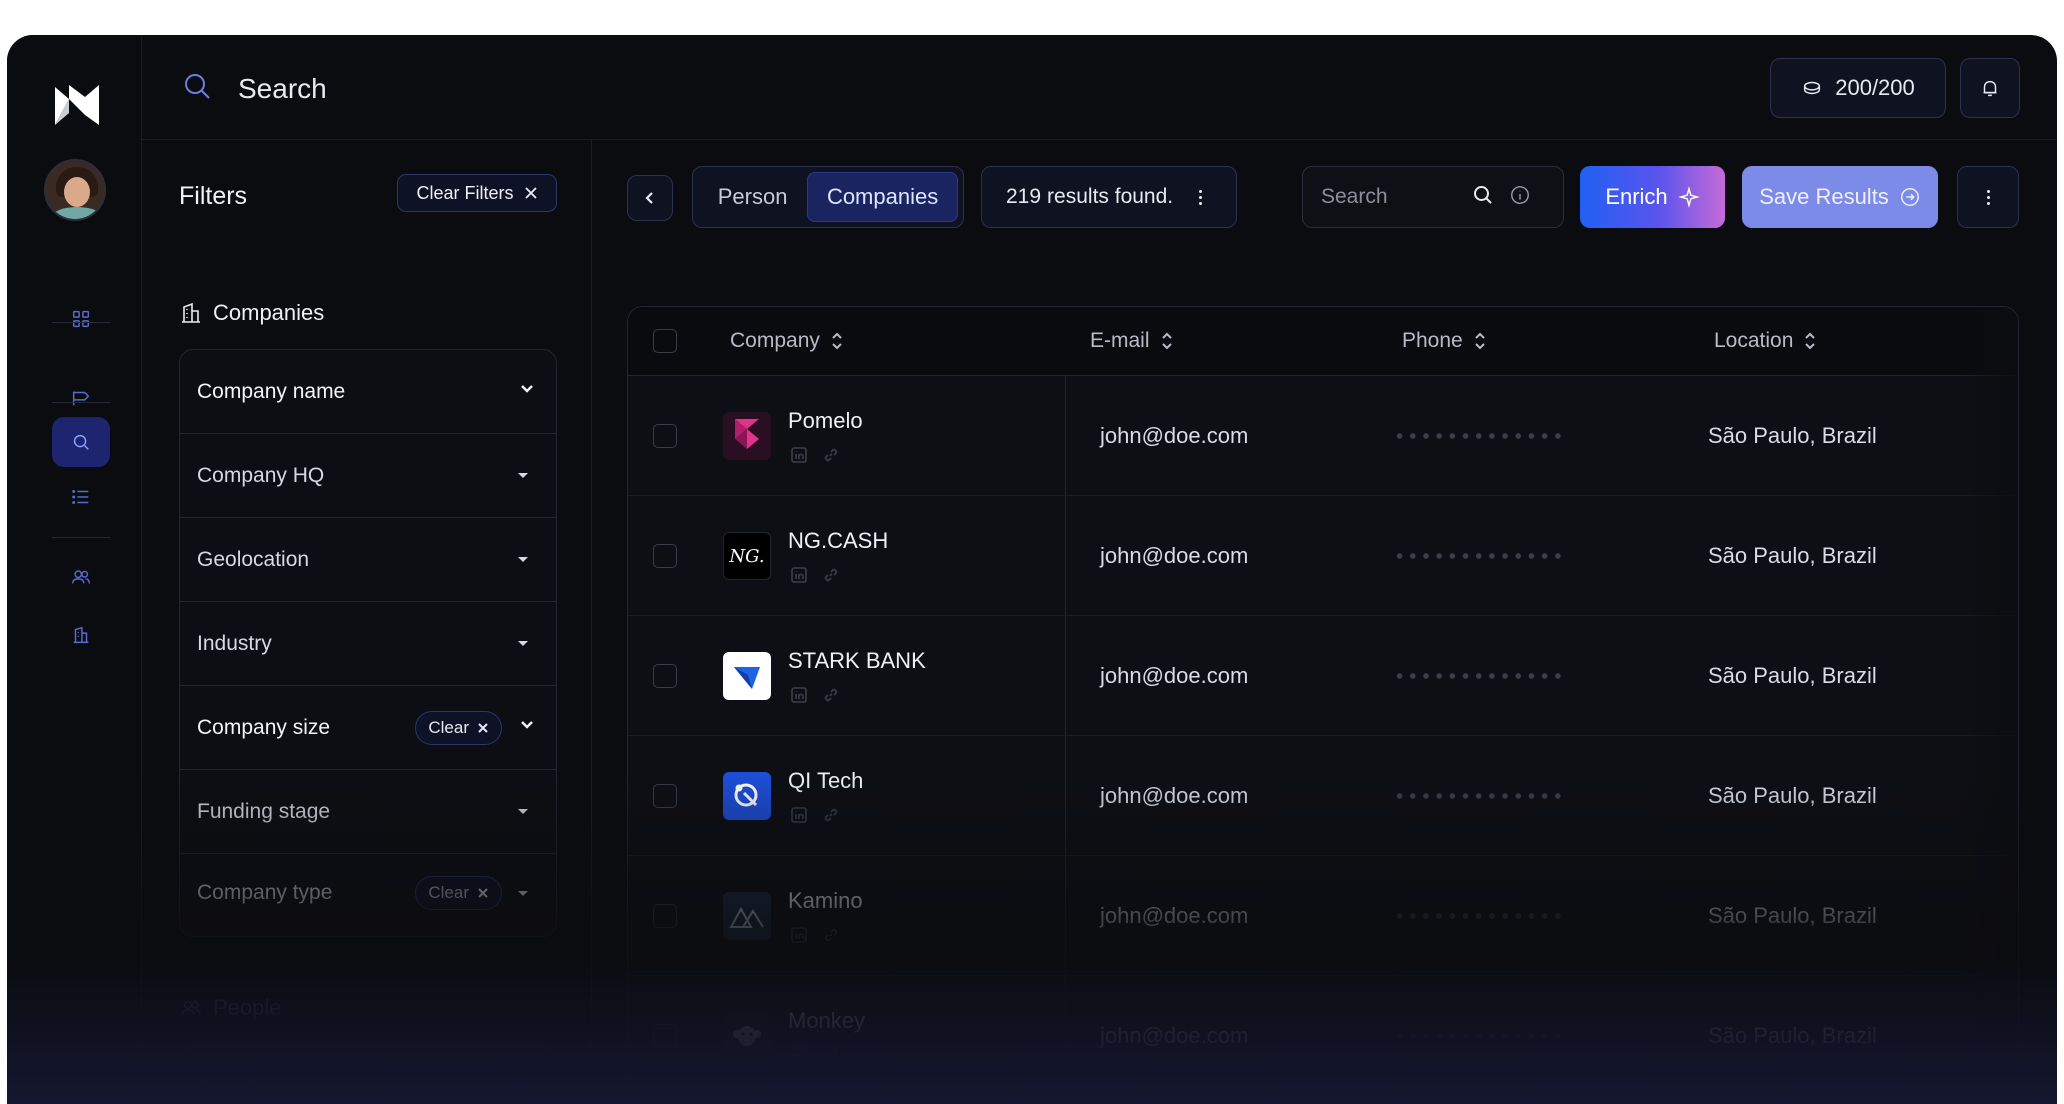  I want to click on filter-industry: Industry, so click(368, 644).